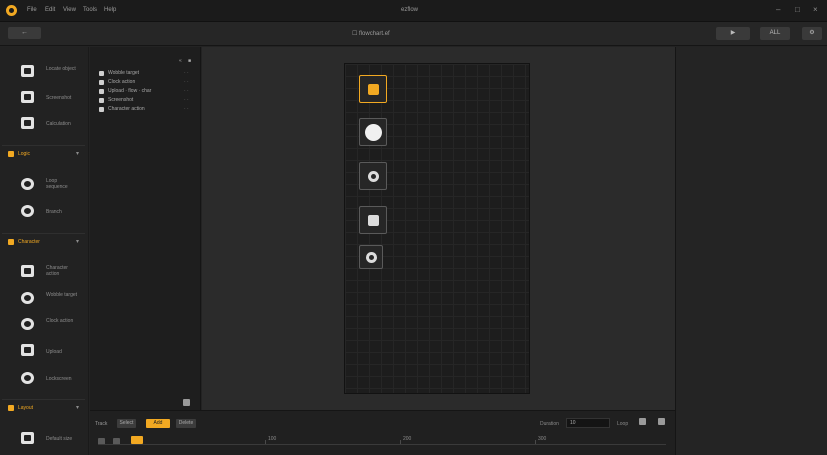 The height and width of the screenshot is (455, 827). What do you see at coordinates (54, 212) in the screenshot?
I see `component-label: Branch` at bounding box center [54, 212].